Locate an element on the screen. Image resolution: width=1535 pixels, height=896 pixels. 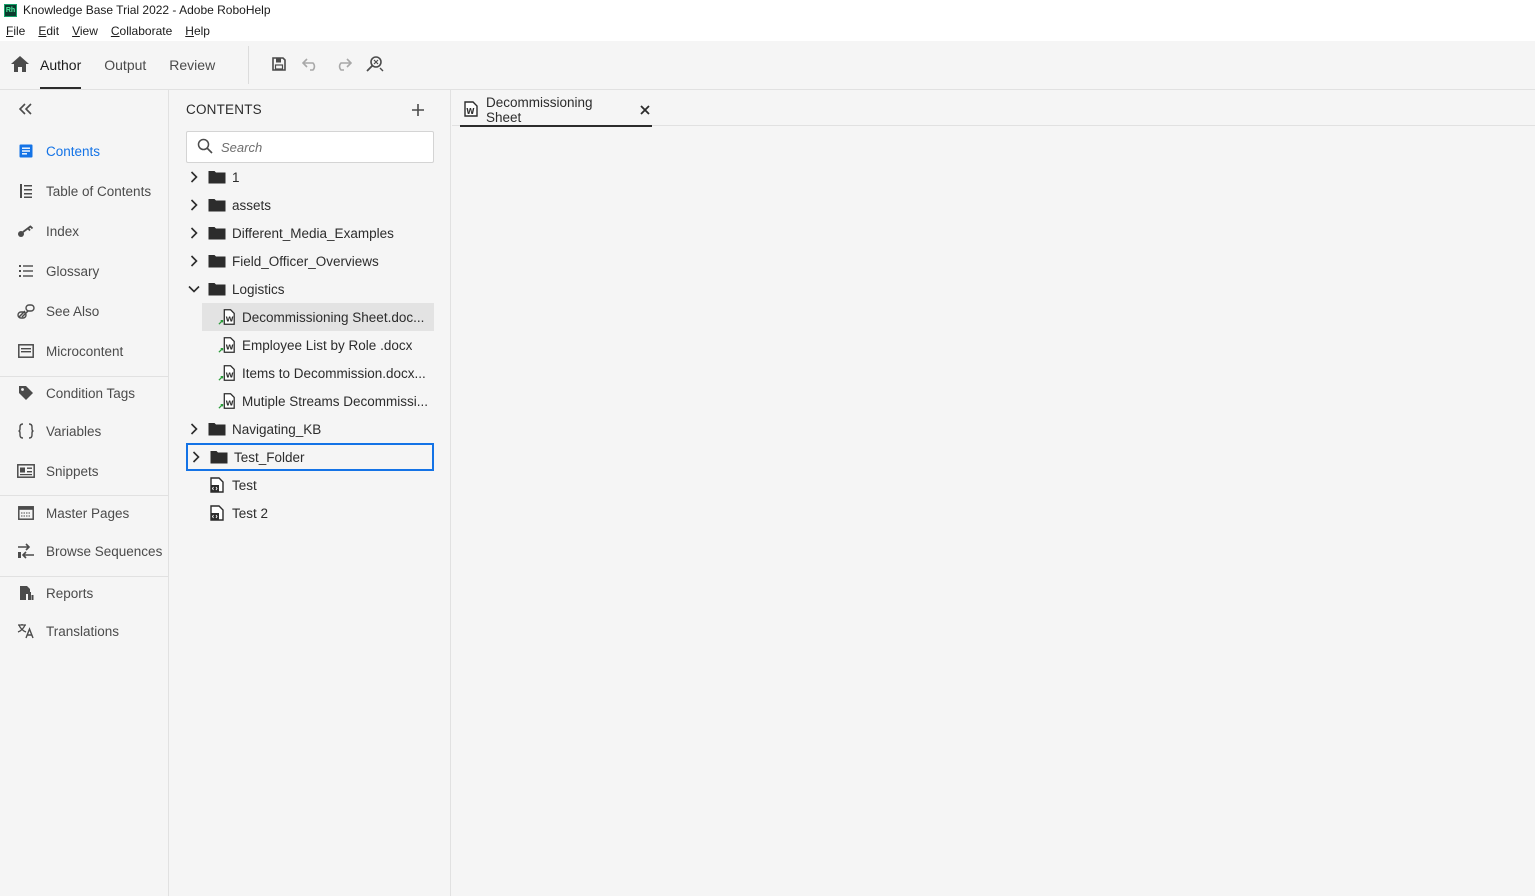
nav-item-label: Microcontent is located at coordinates (85, 351).